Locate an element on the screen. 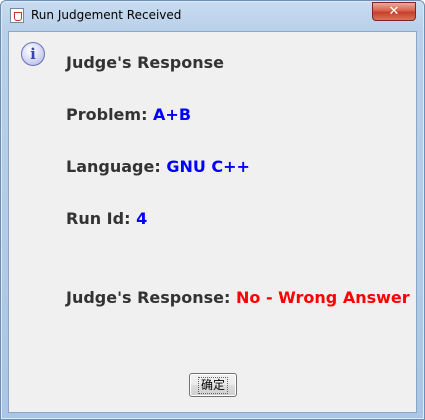  problem-row: Problem: A+B is located at coordinates (128, 114).